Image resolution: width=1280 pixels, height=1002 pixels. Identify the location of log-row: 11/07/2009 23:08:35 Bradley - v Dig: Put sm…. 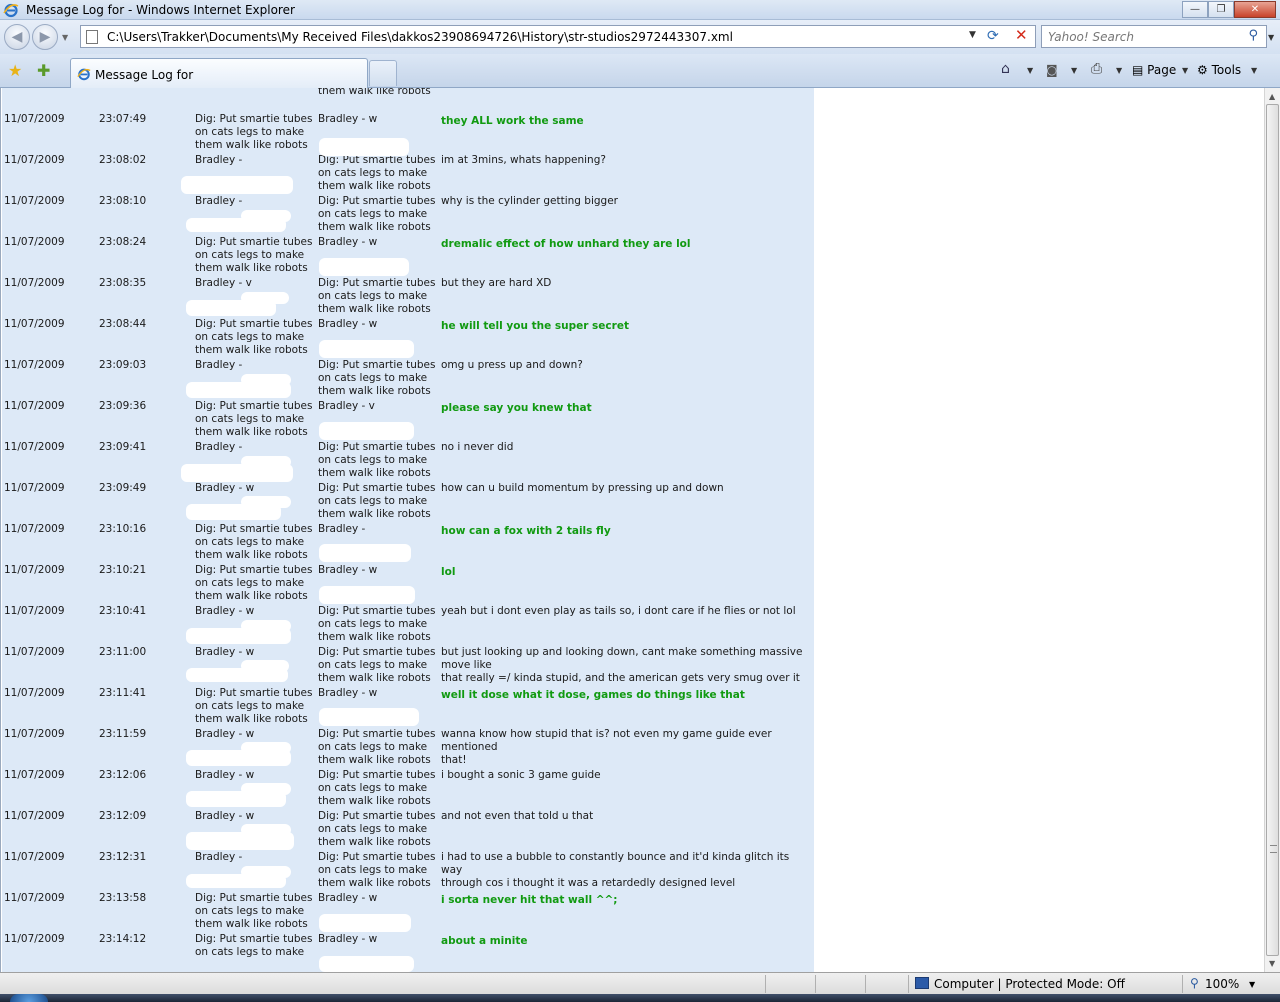
(411, 297).